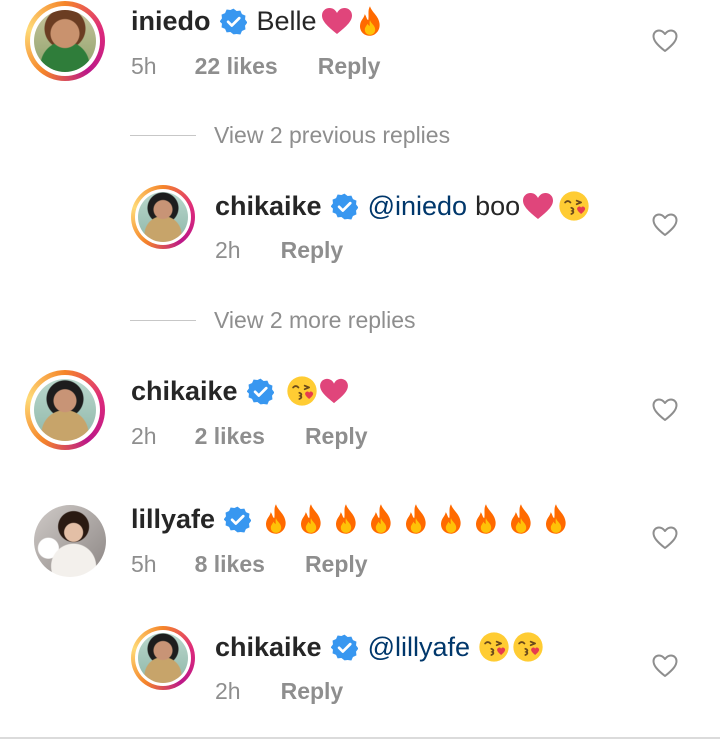 Image resolution: width=720 pixels, height=748 pixels. I want to click on likes-count: 2 likes, so click(230, 436).